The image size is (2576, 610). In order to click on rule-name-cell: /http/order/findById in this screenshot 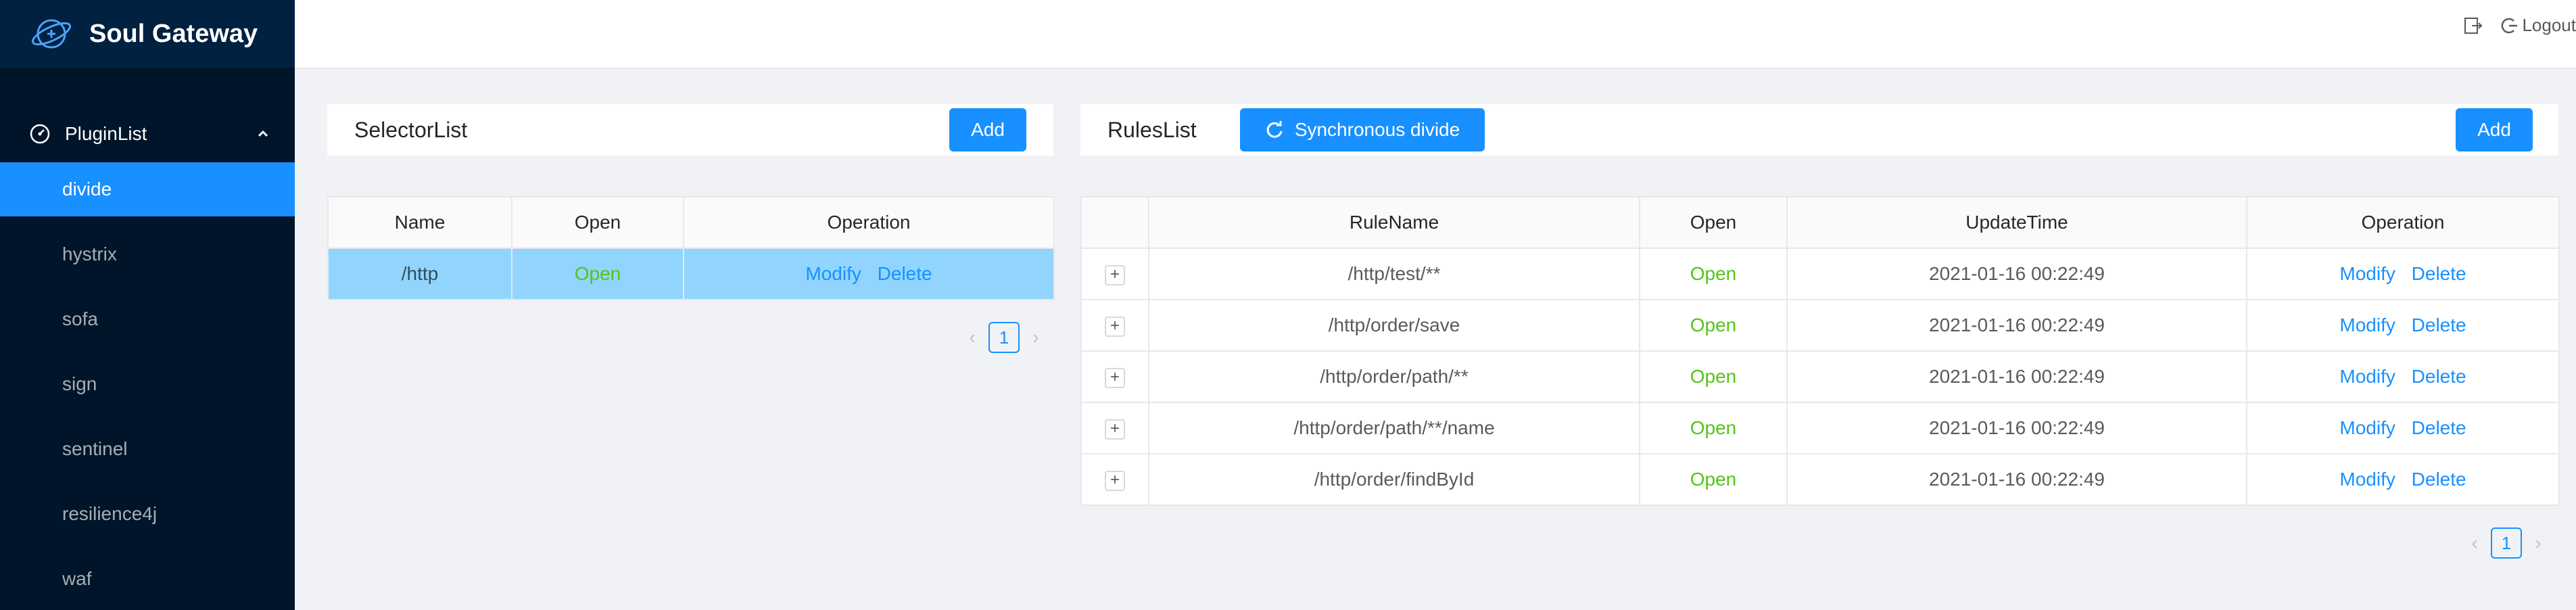, I will do `click(1394, 479)`.